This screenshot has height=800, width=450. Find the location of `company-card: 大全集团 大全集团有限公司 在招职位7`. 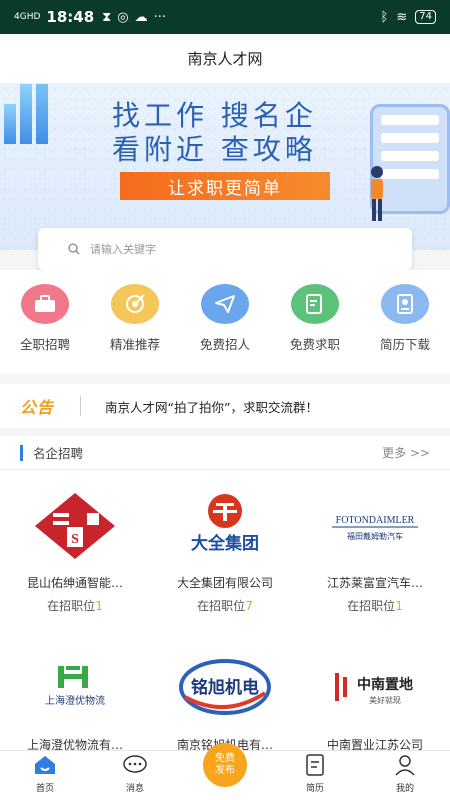

company-card: 大全集团 大全集团有限公司 在招职位7 is located at coordinates (225, 561).